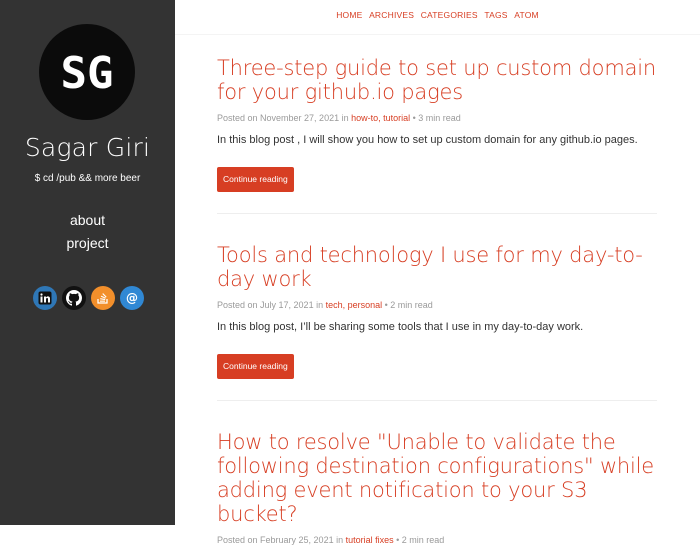 This screenshot has height=545, width=700. I want to click on github-icon, so click(74, 298).